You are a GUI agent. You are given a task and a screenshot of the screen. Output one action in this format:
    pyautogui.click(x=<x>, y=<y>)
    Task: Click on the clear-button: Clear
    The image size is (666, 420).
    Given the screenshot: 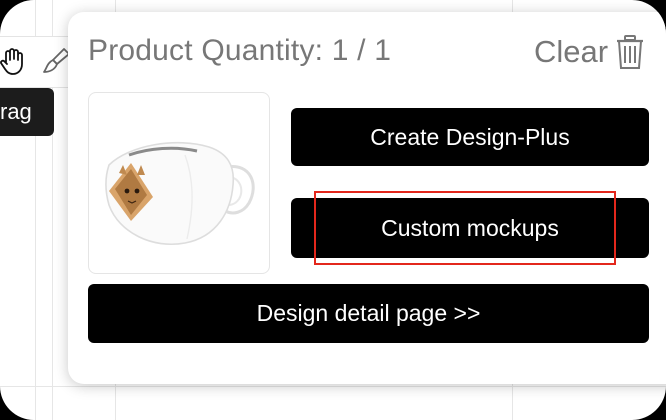 What is the action you would take?
    pyautogui.click(x=590, y=52)
    